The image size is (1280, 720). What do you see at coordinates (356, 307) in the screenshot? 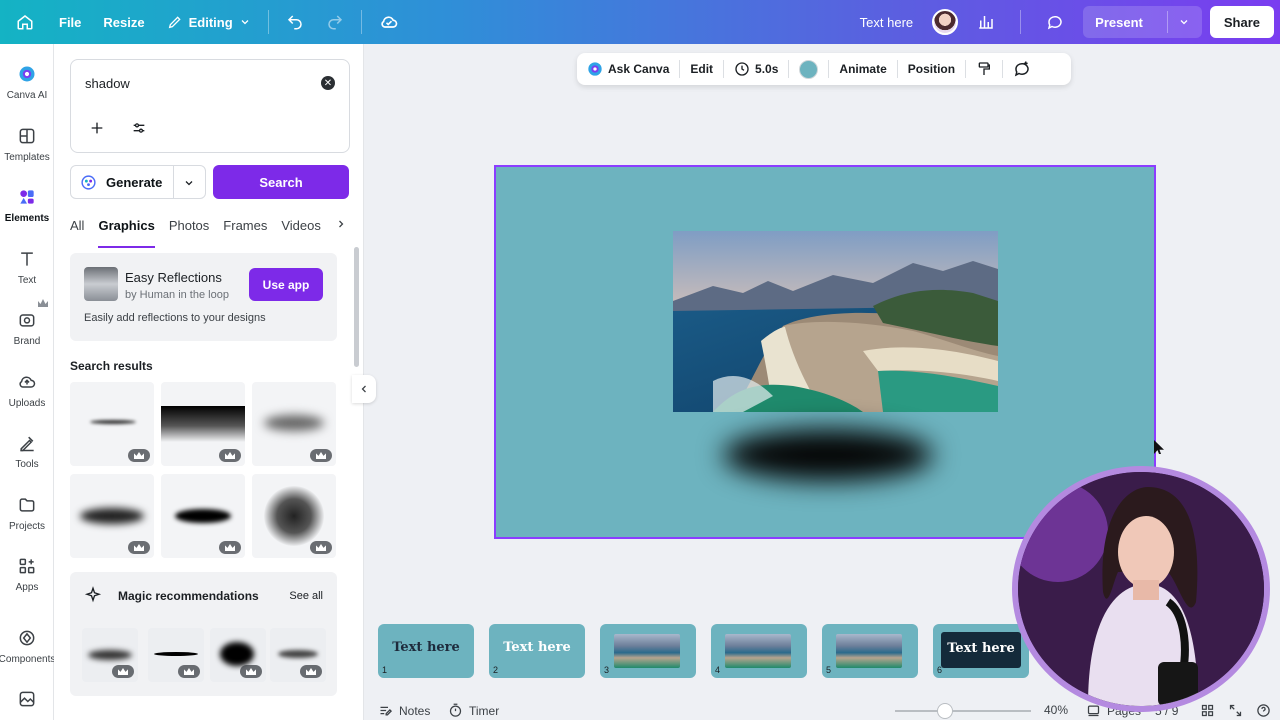
I see `panel-scrollbar` at bounding box center [356, 307].